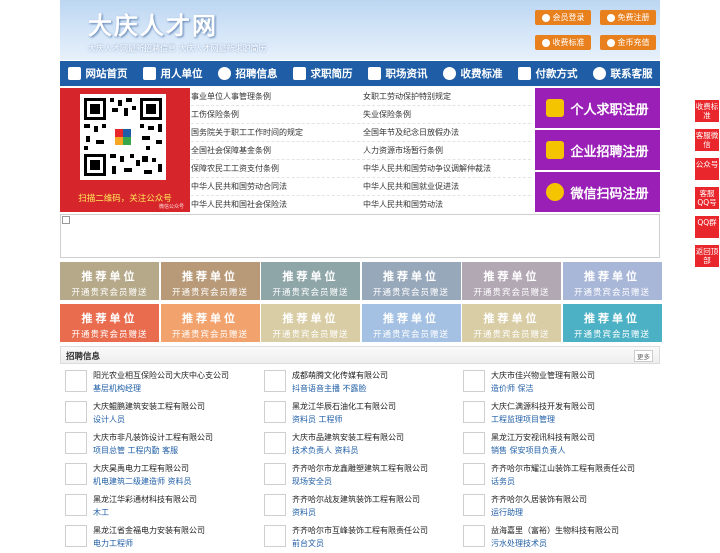  Describe the element at coordinates (142, 481) in the screenshot. I see `job-positions: 机电建筑二级建造师 资料员` at that location.